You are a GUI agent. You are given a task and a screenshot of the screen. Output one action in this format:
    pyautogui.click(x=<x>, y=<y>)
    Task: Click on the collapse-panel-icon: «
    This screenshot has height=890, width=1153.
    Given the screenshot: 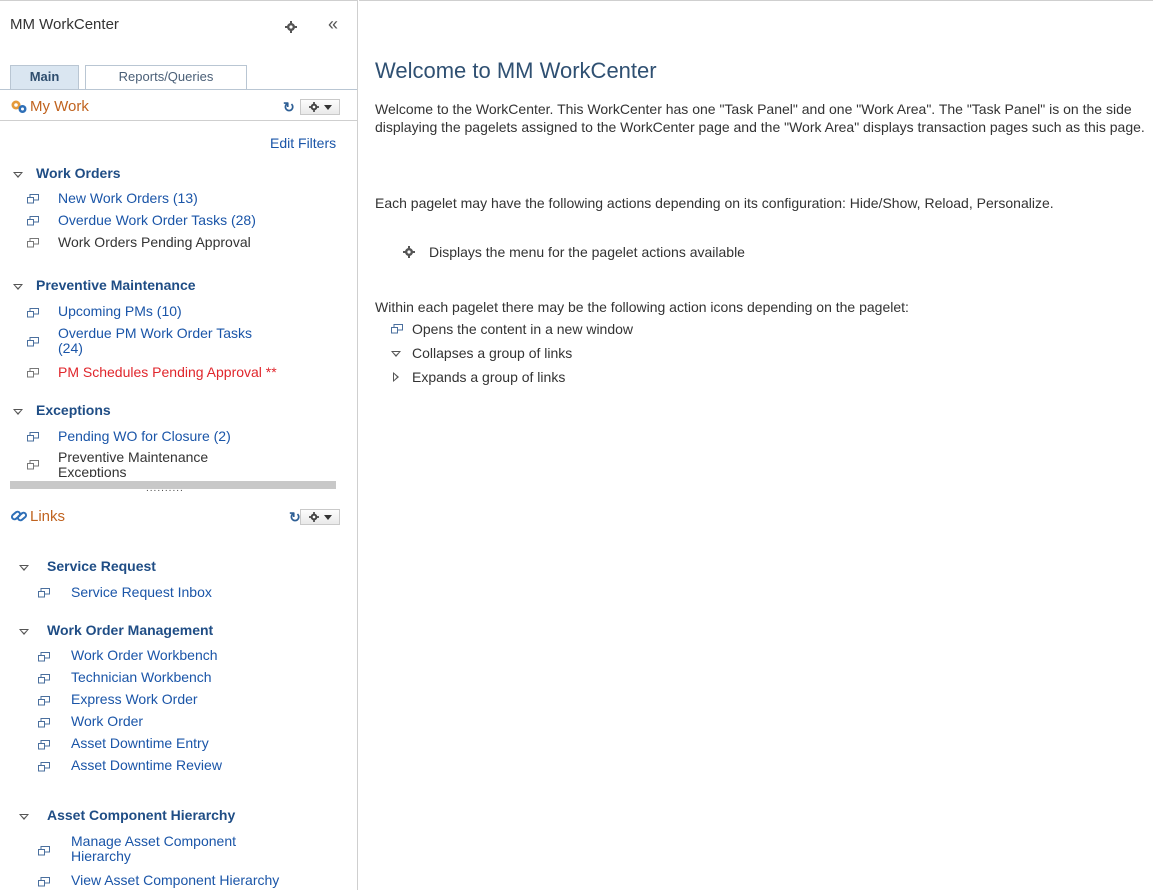 What is the action you would take?
    pyautogui.click(x=333, y=24)
    